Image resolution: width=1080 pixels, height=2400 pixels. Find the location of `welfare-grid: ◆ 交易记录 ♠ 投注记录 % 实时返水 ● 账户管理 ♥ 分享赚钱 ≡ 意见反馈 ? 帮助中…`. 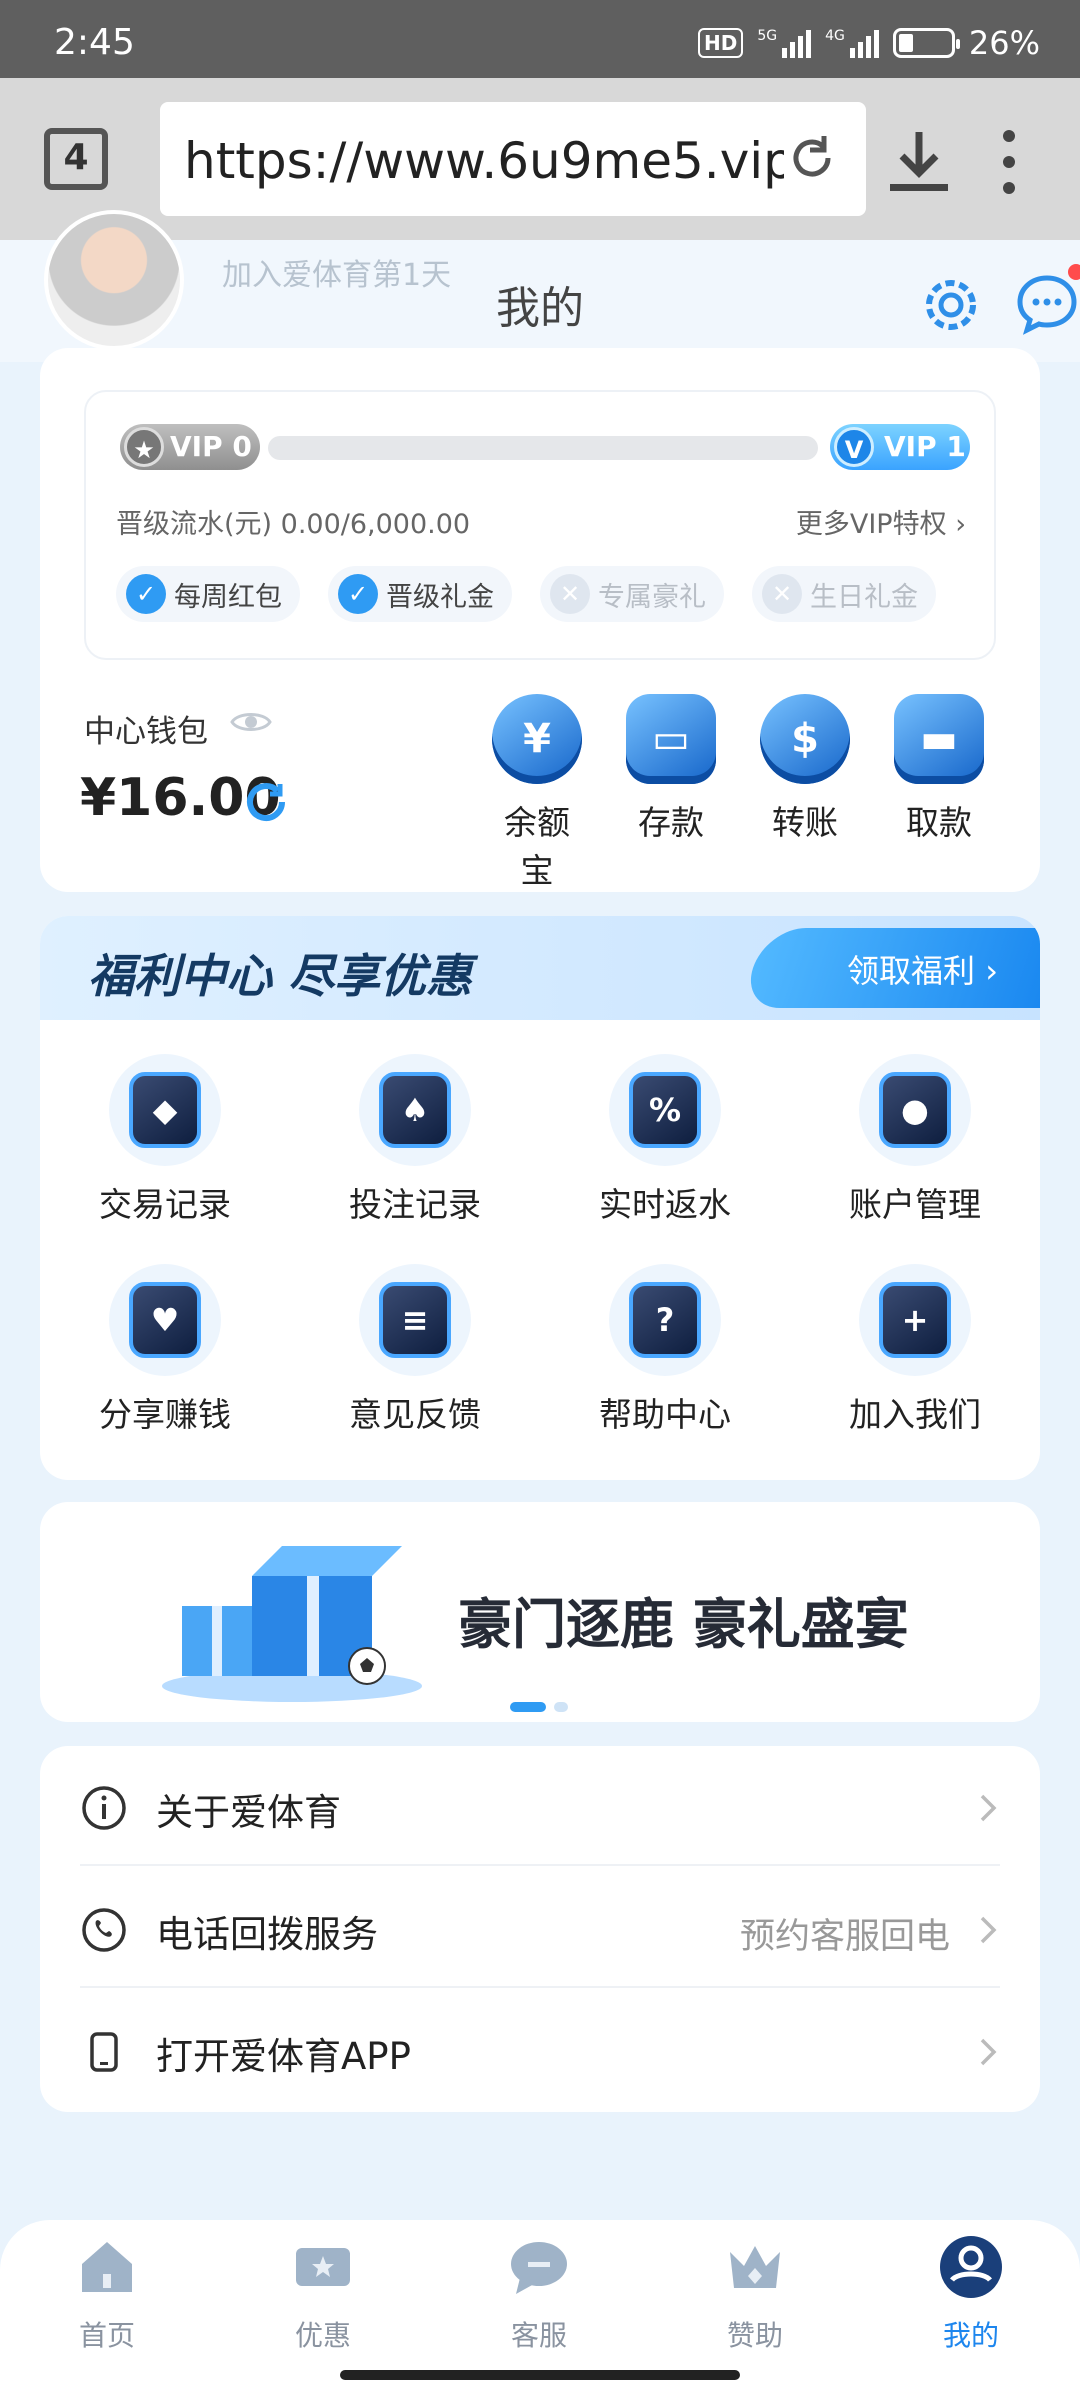

welfare-grid: ◆ 交易记录 ♠ 投注记录 % 实时返水 ● 账户管理 ♥ 分享赚钱 ≡ 意见反馈 ? 帮助中… is located at coordinates (540, 1245).